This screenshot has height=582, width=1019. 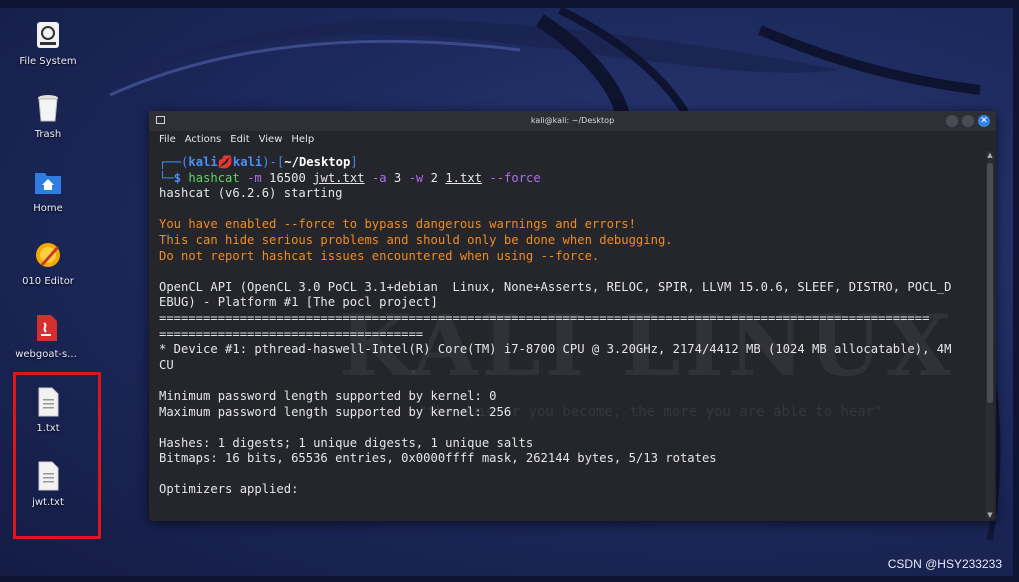 What do you see at coordinates (166, 364) in the screenshot?
I see `output-device: CU` at bounding box center [166, 364].